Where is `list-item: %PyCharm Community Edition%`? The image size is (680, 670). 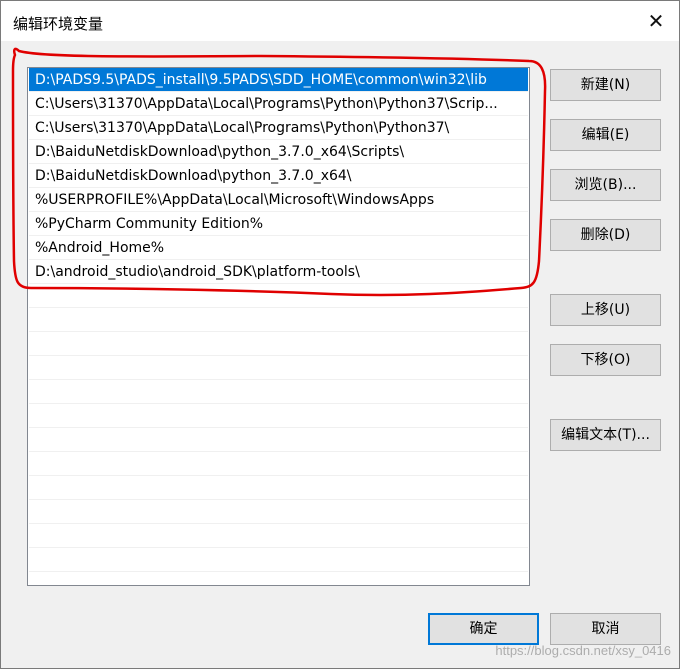
list-item: %PyCharm Community Edition% is located at coordinates (278, 224).